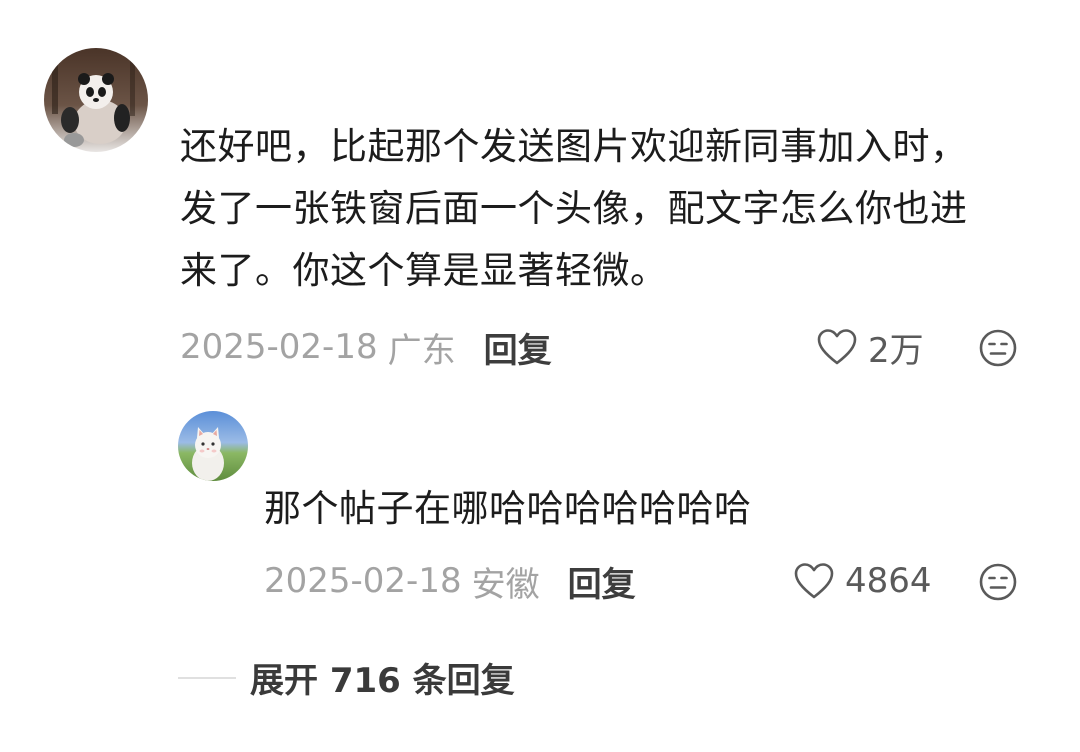 Image resolution: width=1080 pixels, height=752 pixels. What do you see at coordinates (382, 677) in the screenshot?
I see `expand-replies-button: 展开 716 条回复` at bounding box center [382, 677].